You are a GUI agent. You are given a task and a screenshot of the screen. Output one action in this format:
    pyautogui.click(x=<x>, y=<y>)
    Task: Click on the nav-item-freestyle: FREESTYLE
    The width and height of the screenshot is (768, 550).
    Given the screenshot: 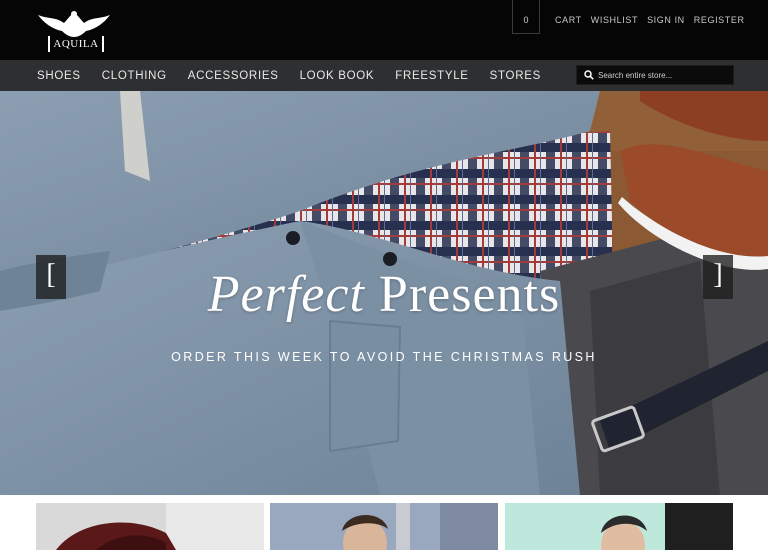 What is the action you would take?
    pyautogui.click(x=431, y=76)
    